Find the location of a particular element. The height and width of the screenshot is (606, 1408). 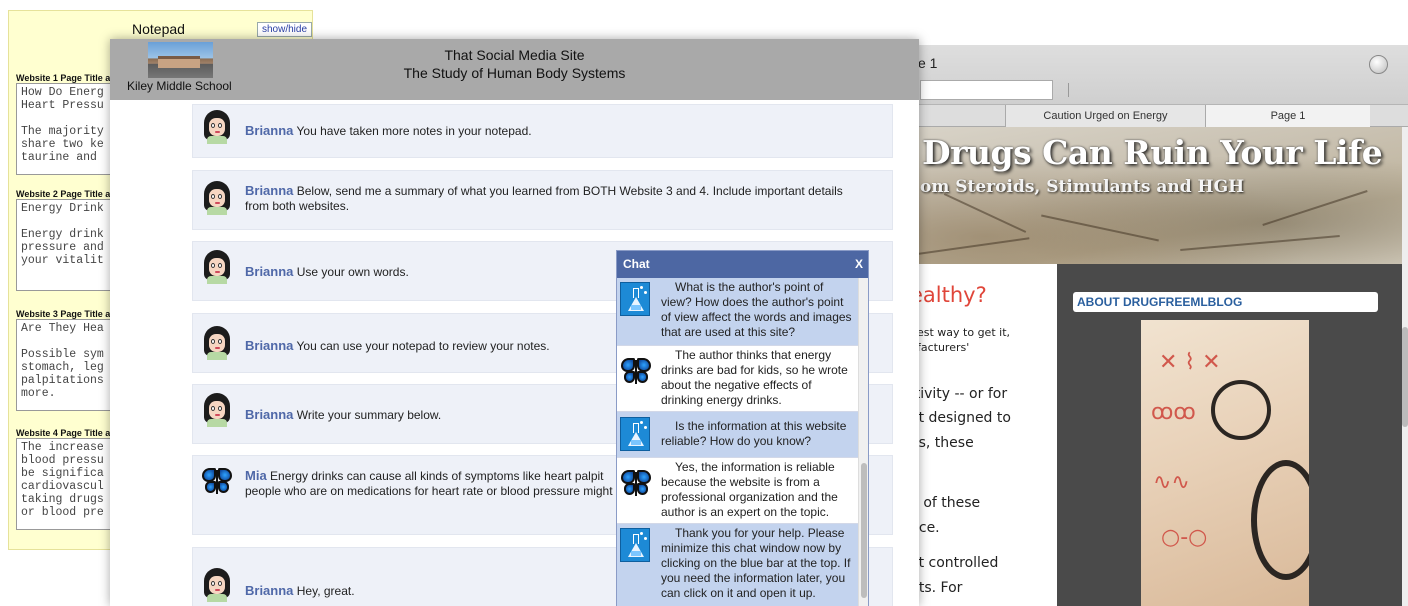

message-text: Brianna Write your summary below. is located at coordinates (343, 415).